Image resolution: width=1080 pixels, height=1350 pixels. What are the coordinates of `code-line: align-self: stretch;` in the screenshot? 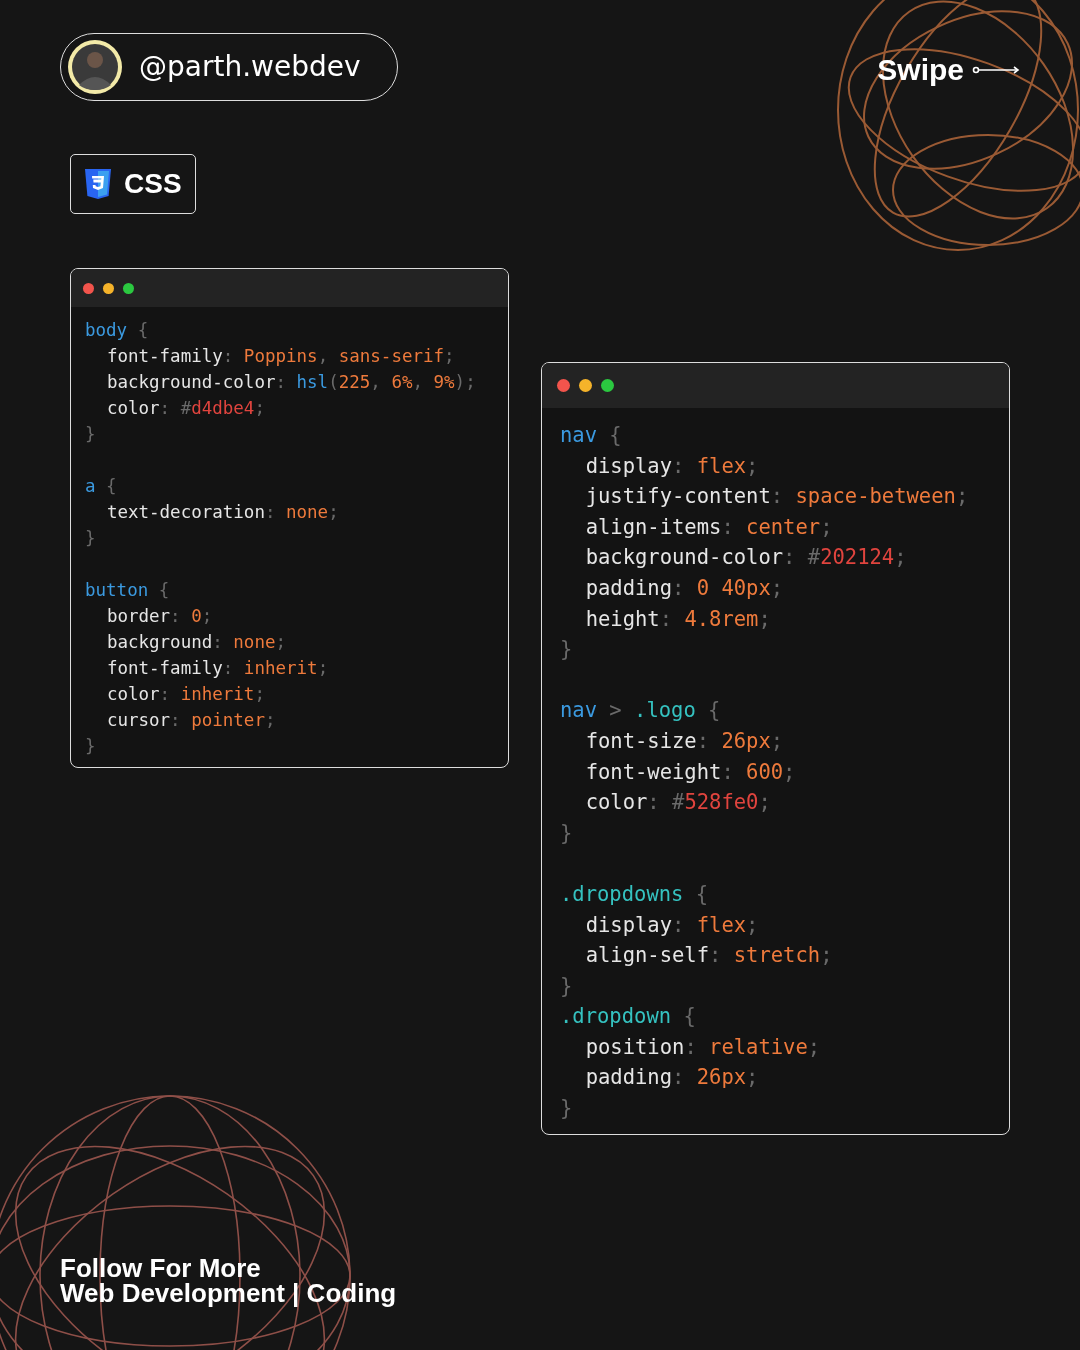 It's located at (708, 956).